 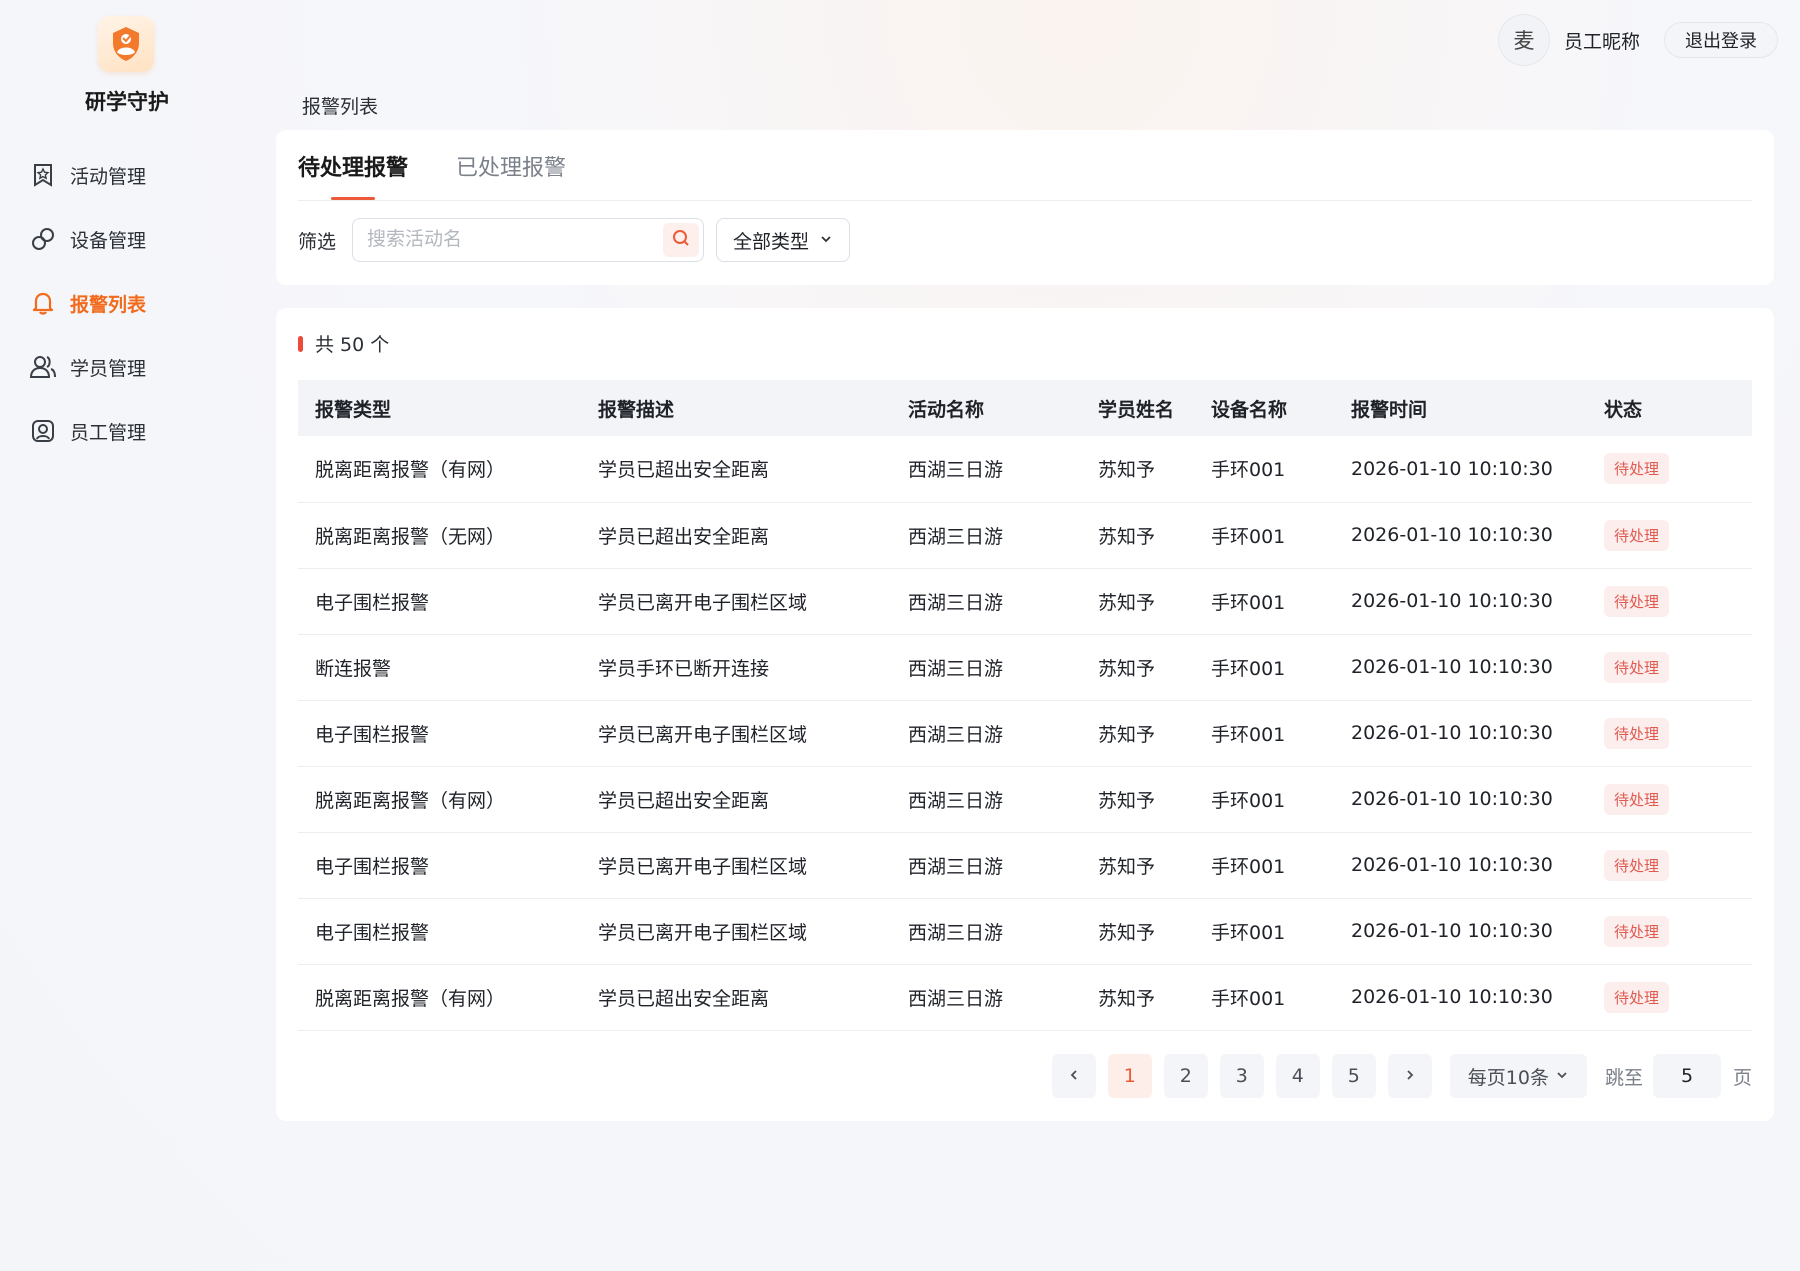 I want to click on alarm-type-select: 全部类型, so click(x=783, y=240).